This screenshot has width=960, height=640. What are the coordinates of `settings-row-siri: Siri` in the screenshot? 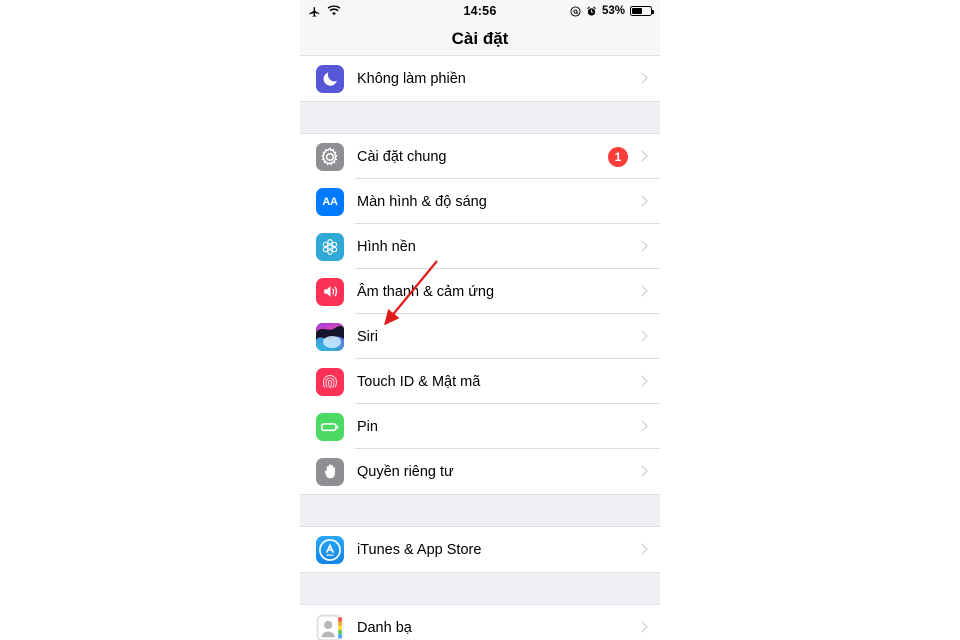 It's located at (480, 336).